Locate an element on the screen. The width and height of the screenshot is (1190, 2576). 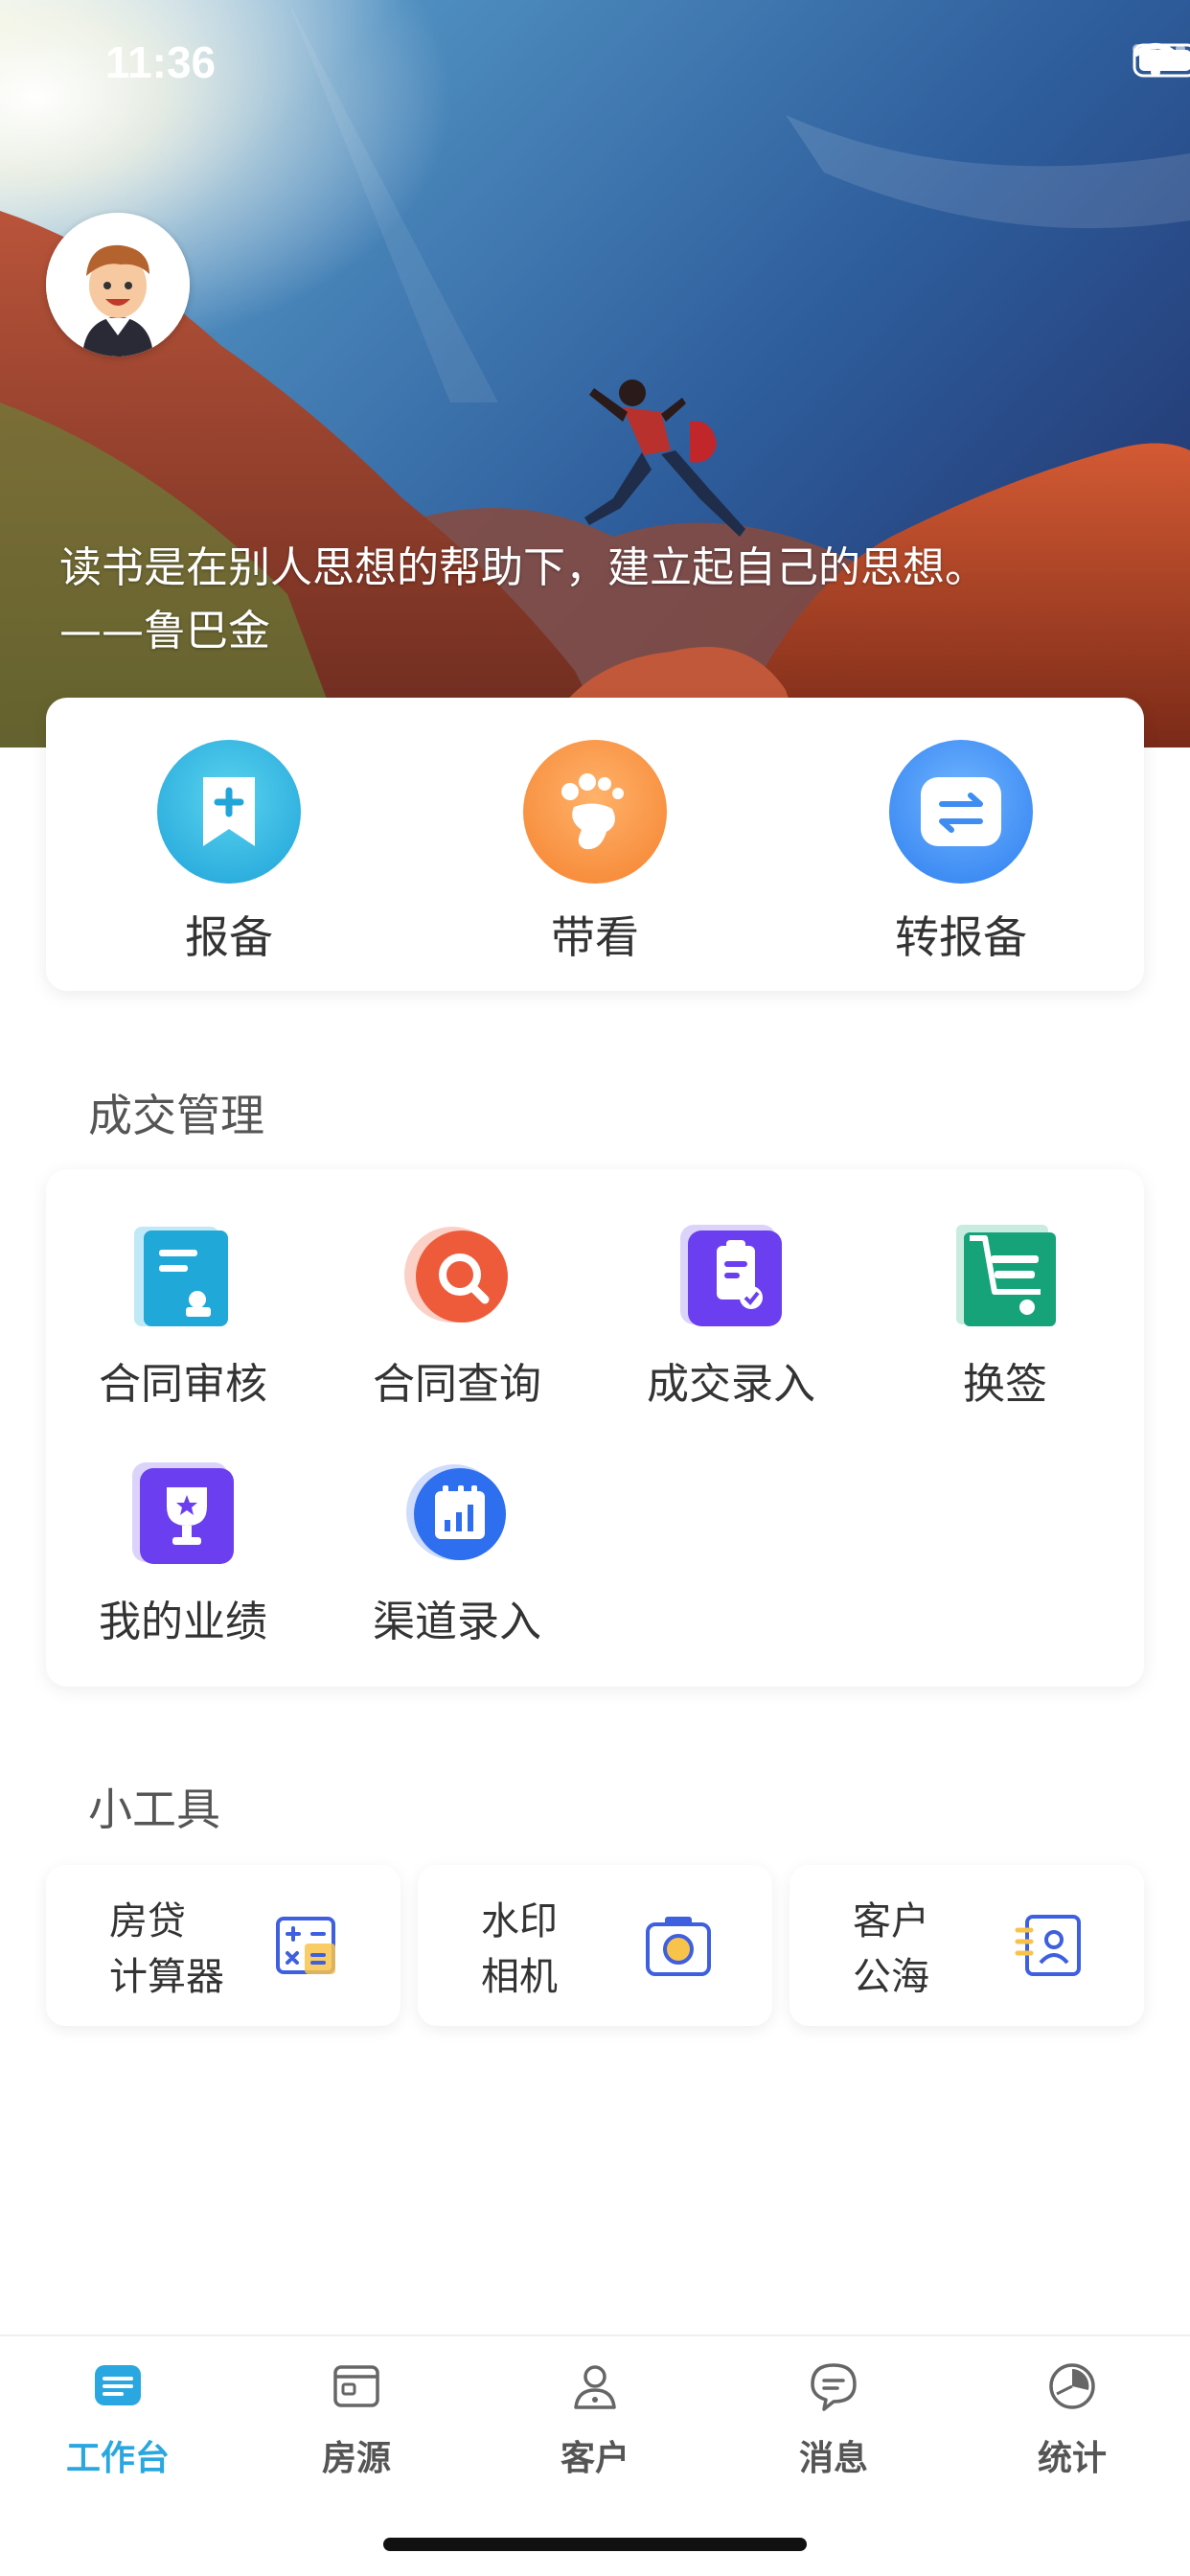
statistics-icon is located at coordinates (1072, 2386).